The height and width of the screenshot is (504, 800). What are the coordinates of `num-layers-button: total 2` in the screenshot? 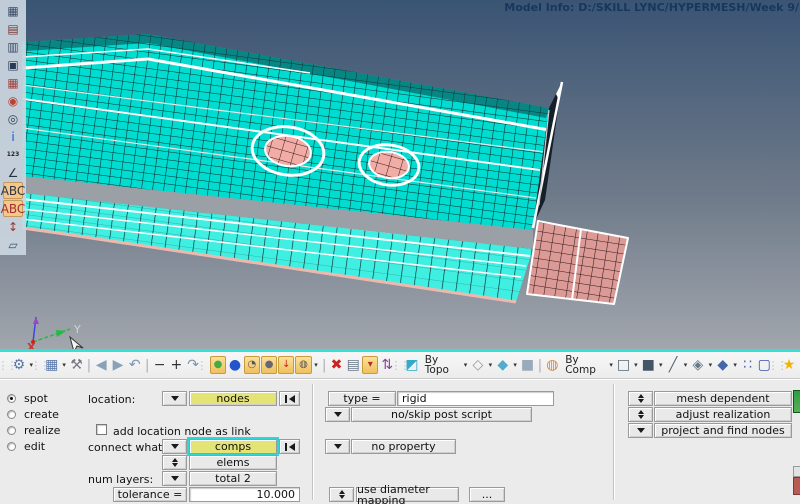 It's located at (233, 478).